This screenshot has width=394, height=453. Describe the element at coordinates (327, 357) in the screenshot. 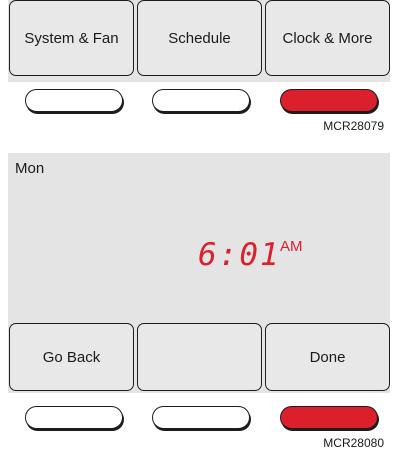

I see `done-button: Done` at that location.